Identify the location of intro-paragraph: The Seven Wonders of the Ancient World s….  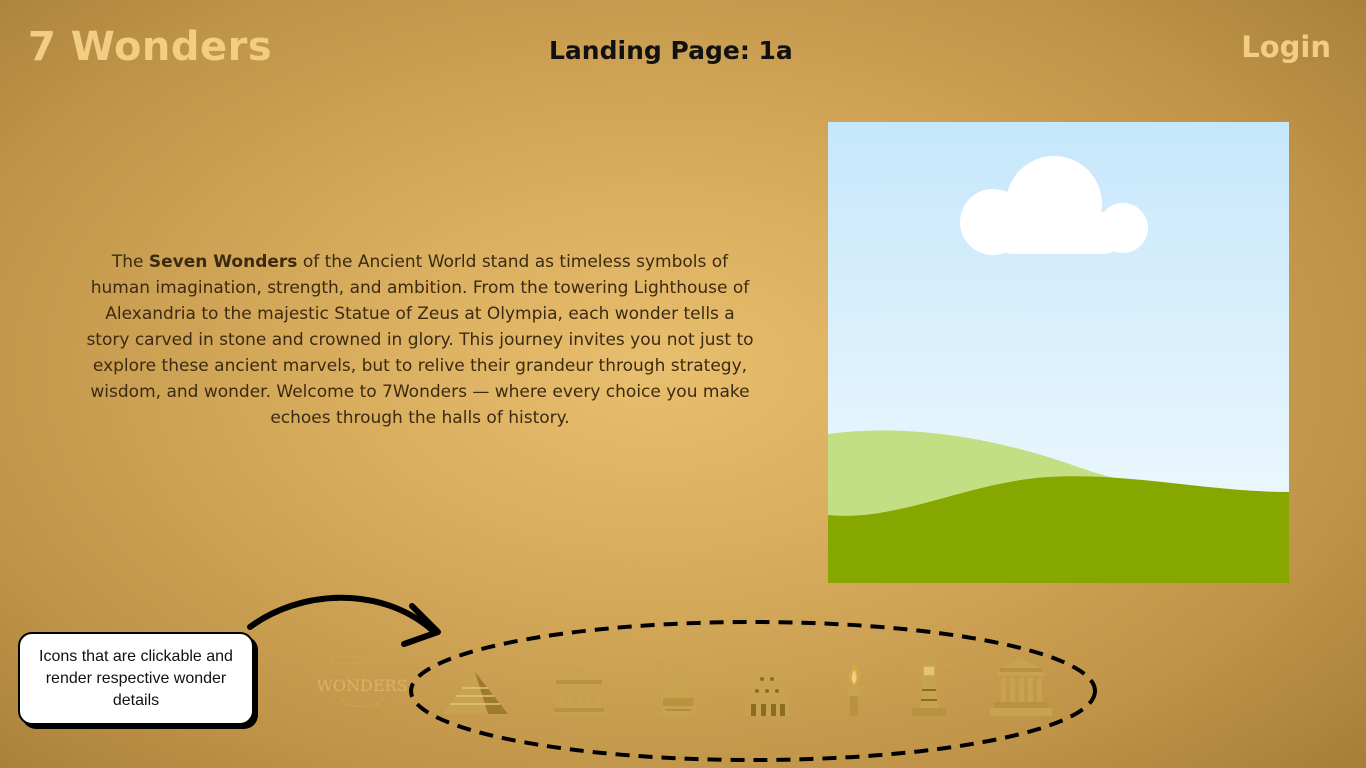
(420, 340).